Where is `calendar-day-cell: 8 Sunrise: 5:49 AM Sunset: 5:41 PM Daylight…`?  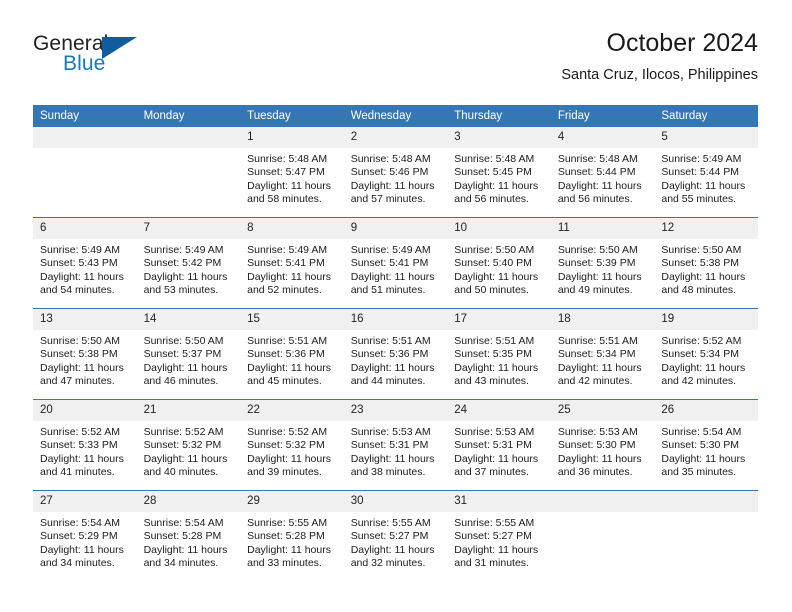
calendar-day-cell: 8 Sunrise: 5:49 AM Sunset: 5:41 PM Daylight… is located at coordinates (292, 263).